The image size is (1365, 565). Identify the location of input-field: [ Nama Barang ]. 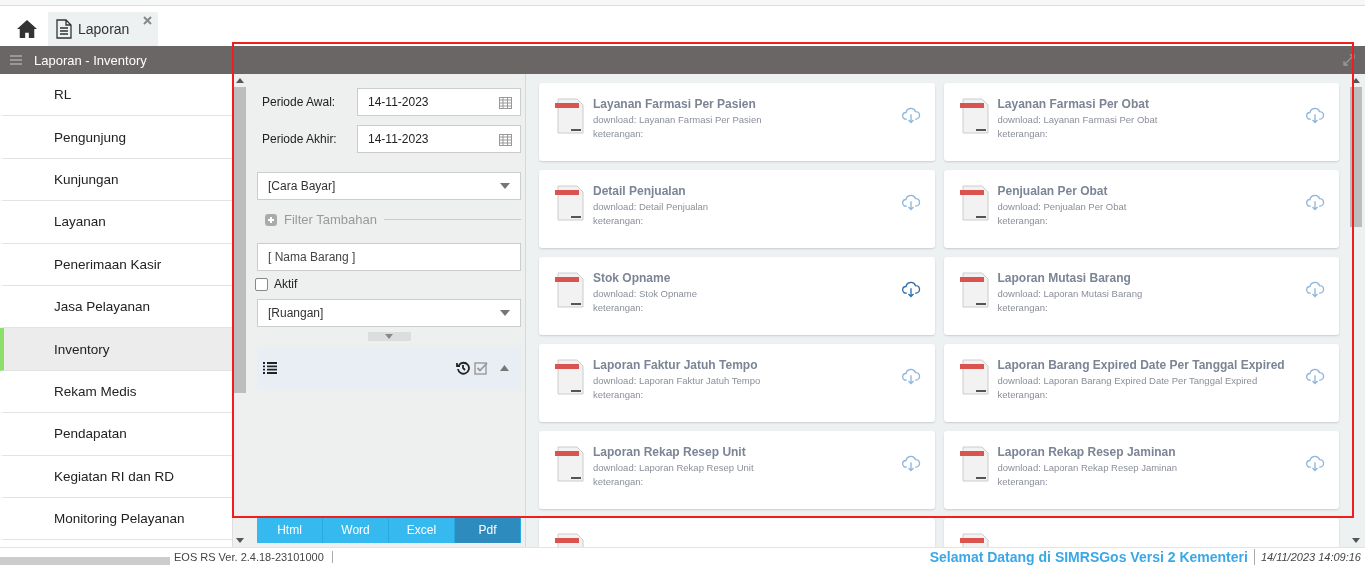
(389, 257).